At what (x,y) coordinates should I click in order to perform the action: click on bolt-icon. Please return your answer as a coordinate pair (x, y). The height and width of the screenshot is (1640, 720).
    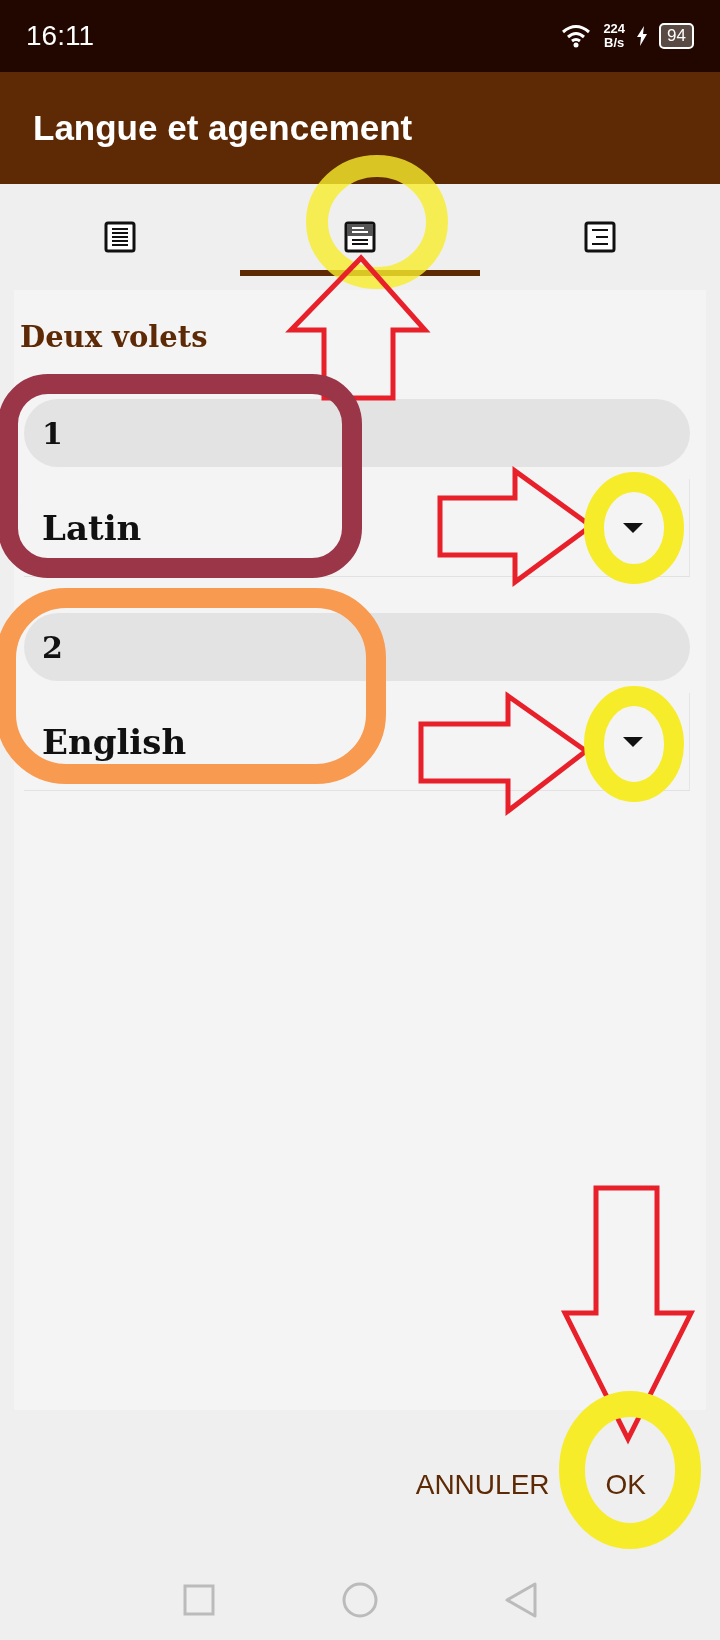
    Looking at the image, I should click on (642, 36).